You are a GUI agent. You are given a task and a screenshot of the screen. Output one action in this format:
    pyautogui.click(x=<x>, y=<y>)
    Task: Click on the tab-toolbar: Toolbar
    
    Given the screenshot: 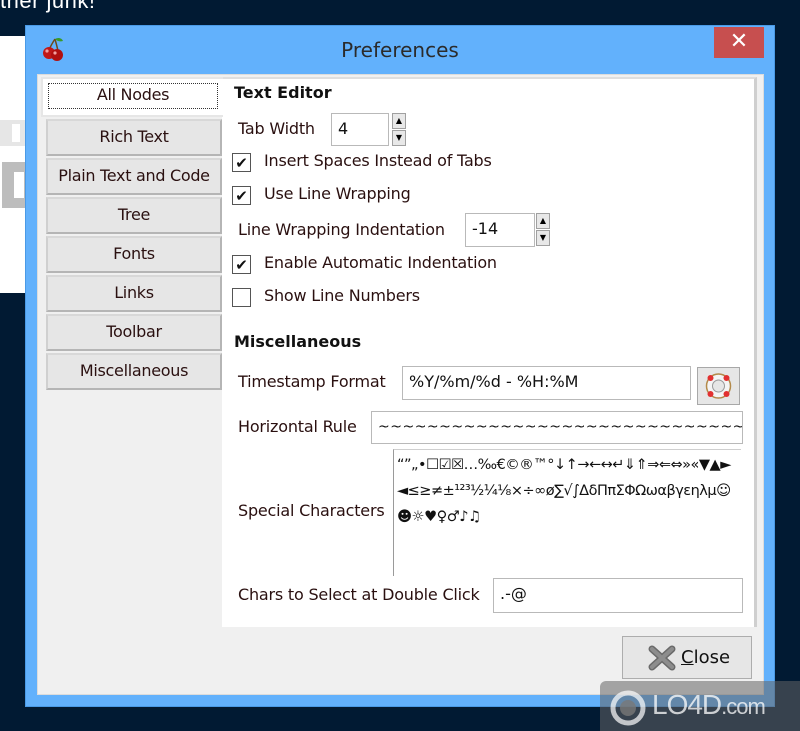 What is the action you would take?
    pyautogui.click(x=134, y=332)
    